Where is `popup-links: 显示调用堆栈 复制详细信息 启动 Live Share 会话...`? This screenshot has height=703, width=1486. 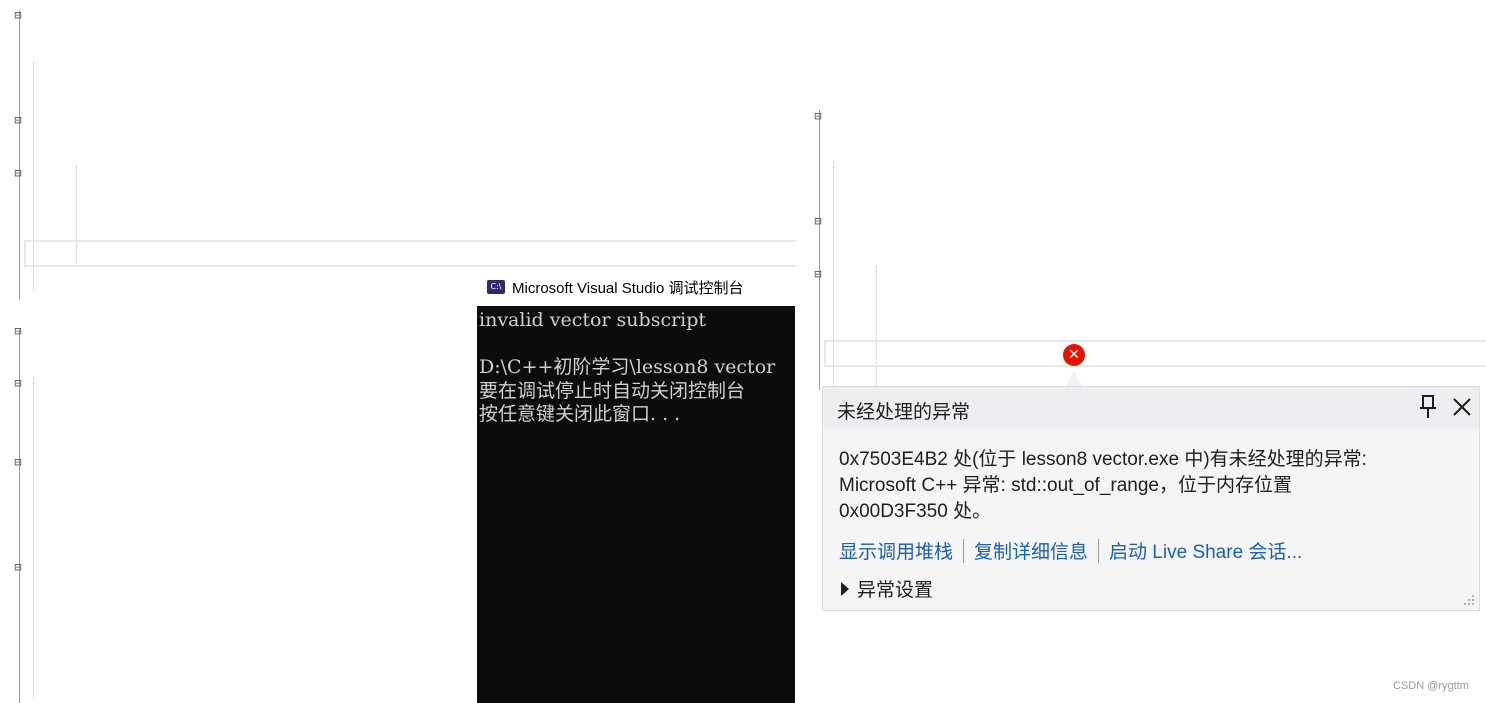
popup-links: 显示调用堆栈 复制详细信息 启动 Live Share 会话... is located at coordinates (1070, 550).